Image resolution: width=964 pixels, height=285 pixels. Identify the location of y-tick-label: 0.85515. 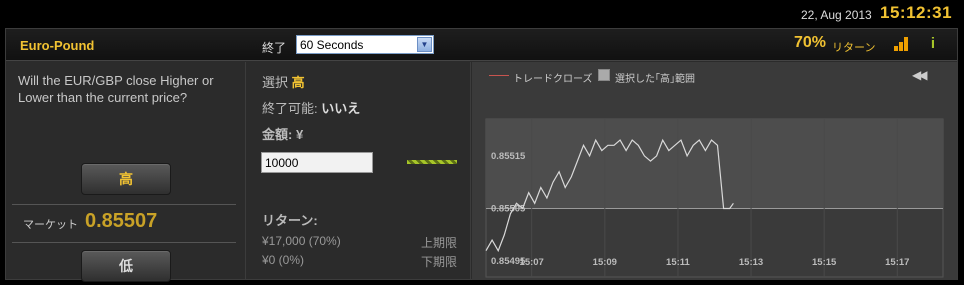
(508, 156).